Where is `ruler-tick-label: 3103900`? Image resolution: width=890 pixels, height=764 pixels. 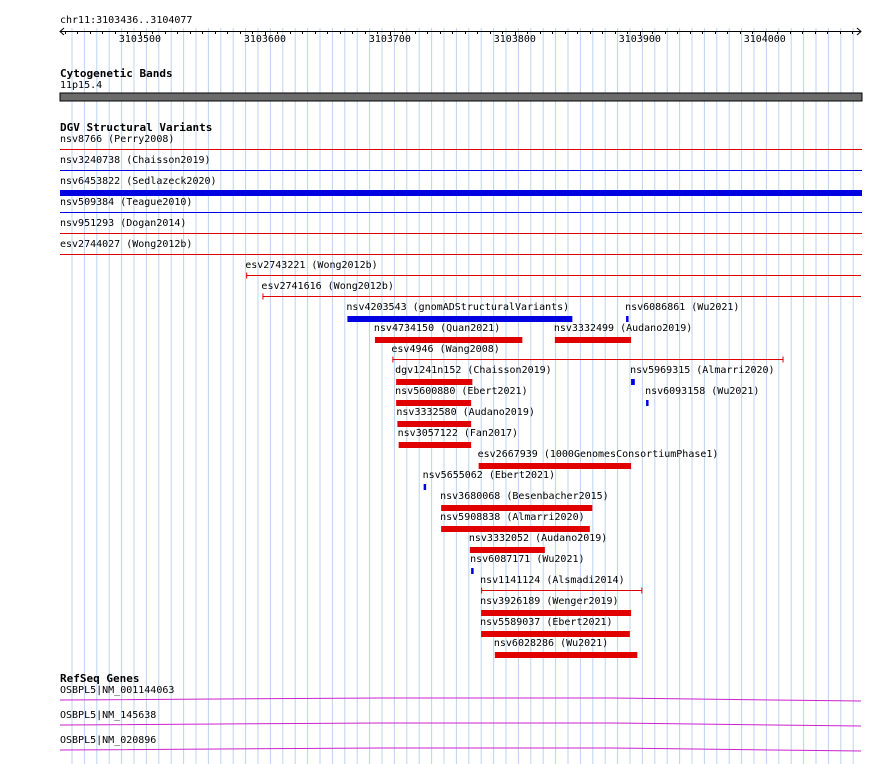
ruler-tick-label: 3103900 is located at coordinates (639, 39).